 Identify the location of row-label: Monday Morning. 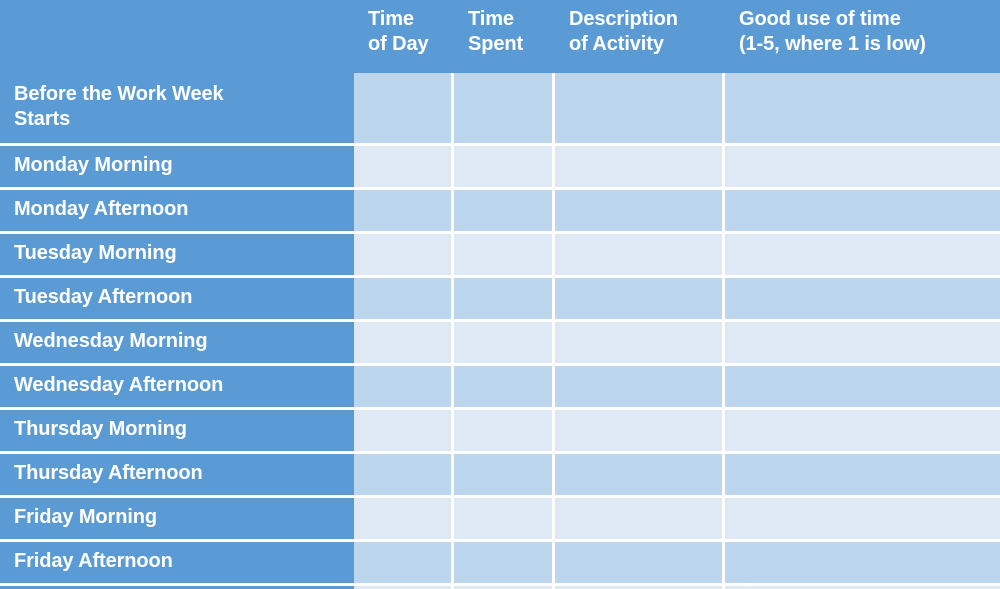
(177, 168).